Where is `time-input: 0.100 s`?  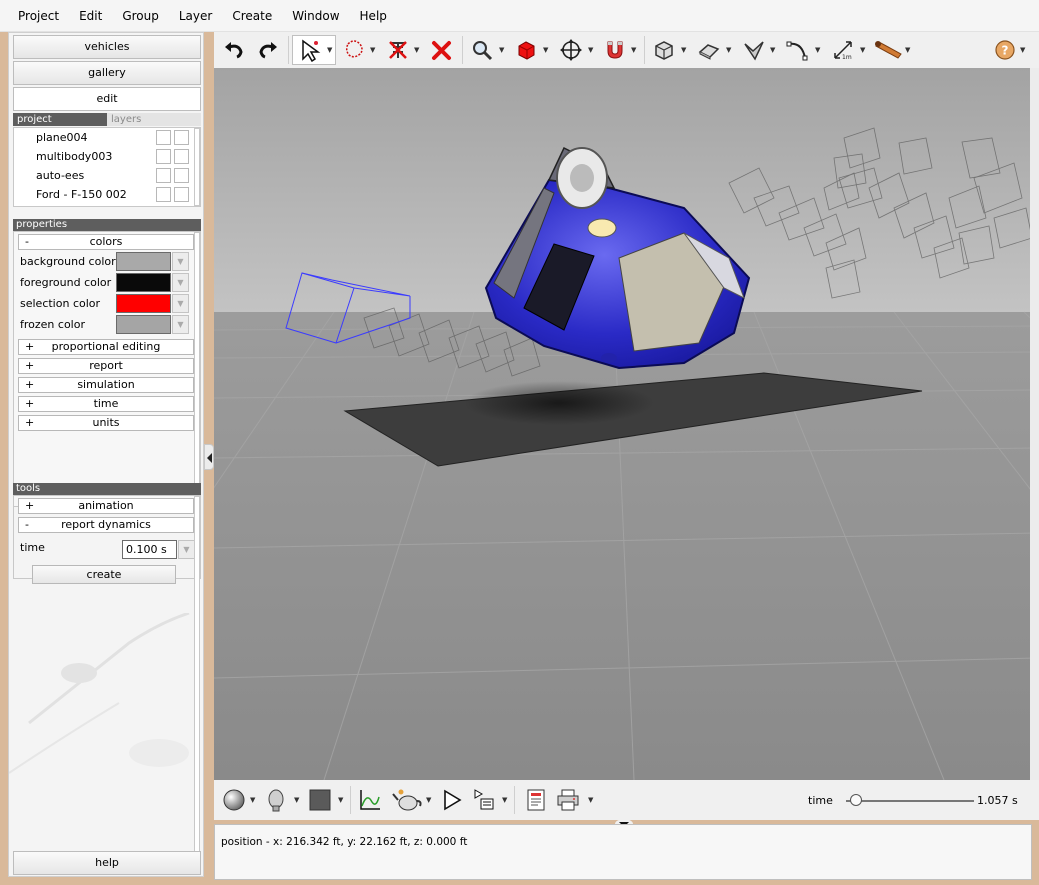
time-input: 0.100 s is located at coordinates (149, 549).